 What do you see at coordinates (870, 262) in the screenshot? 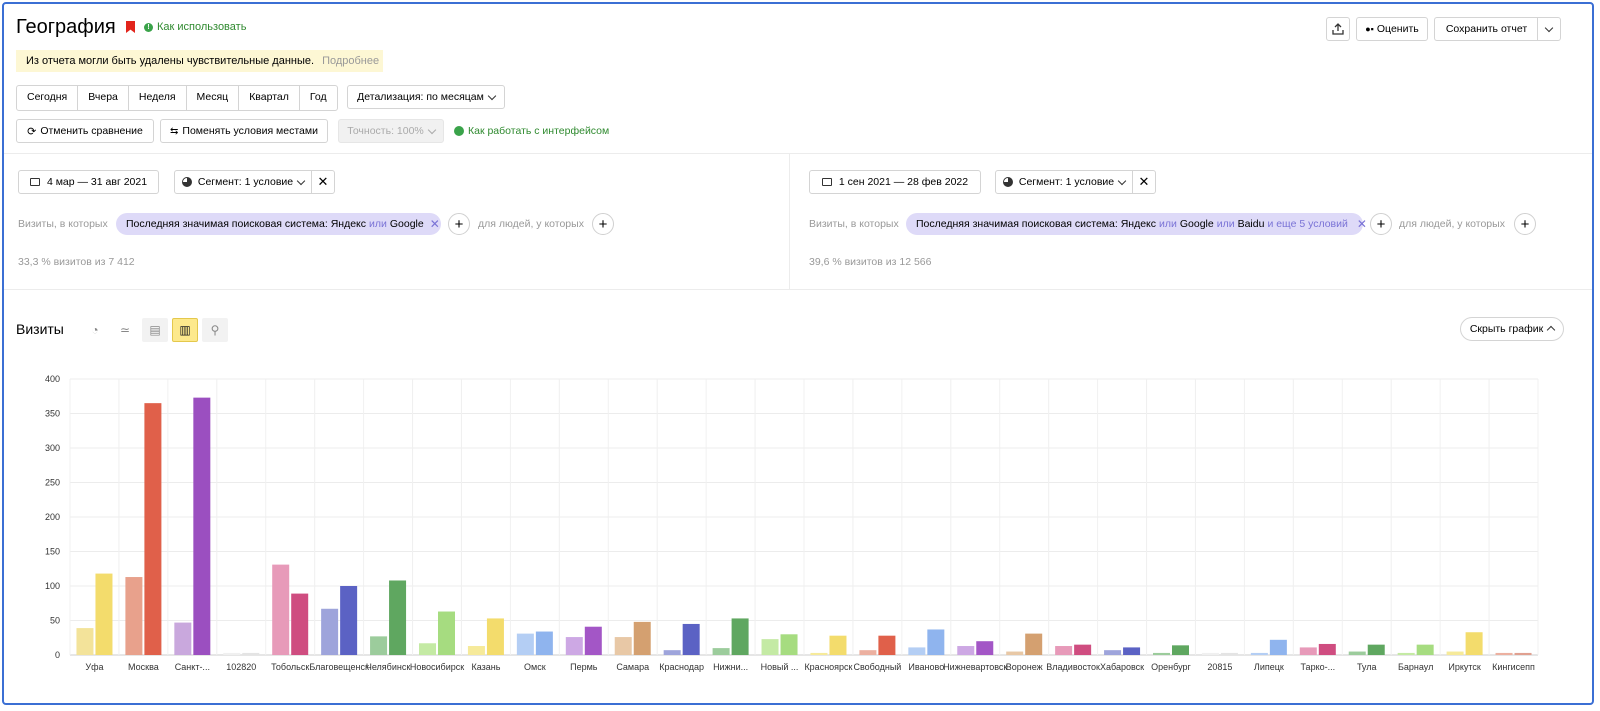
I see `stats-b: 39,6 % визитов из 12 566` at bounding box center [870, 262].